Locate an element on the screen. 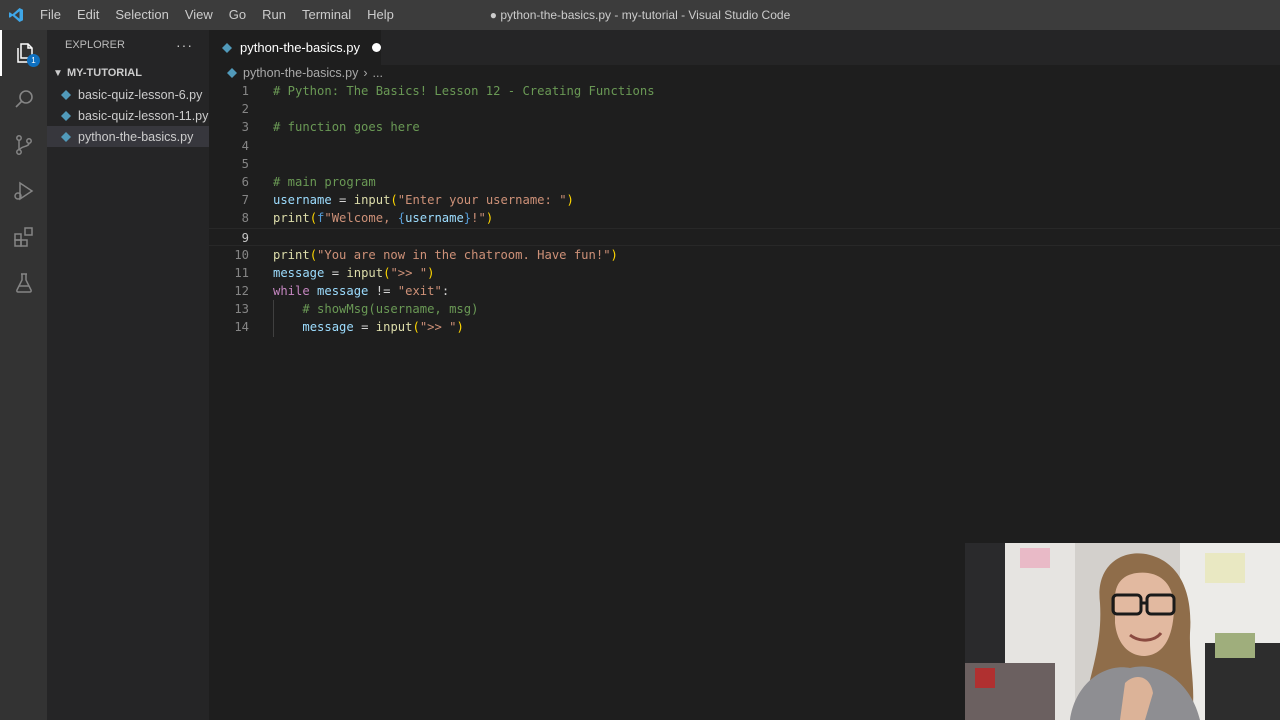 The width and height of the screenshot is (1280, 720). activity-bar: 1 is located at coordinates (23, 375).